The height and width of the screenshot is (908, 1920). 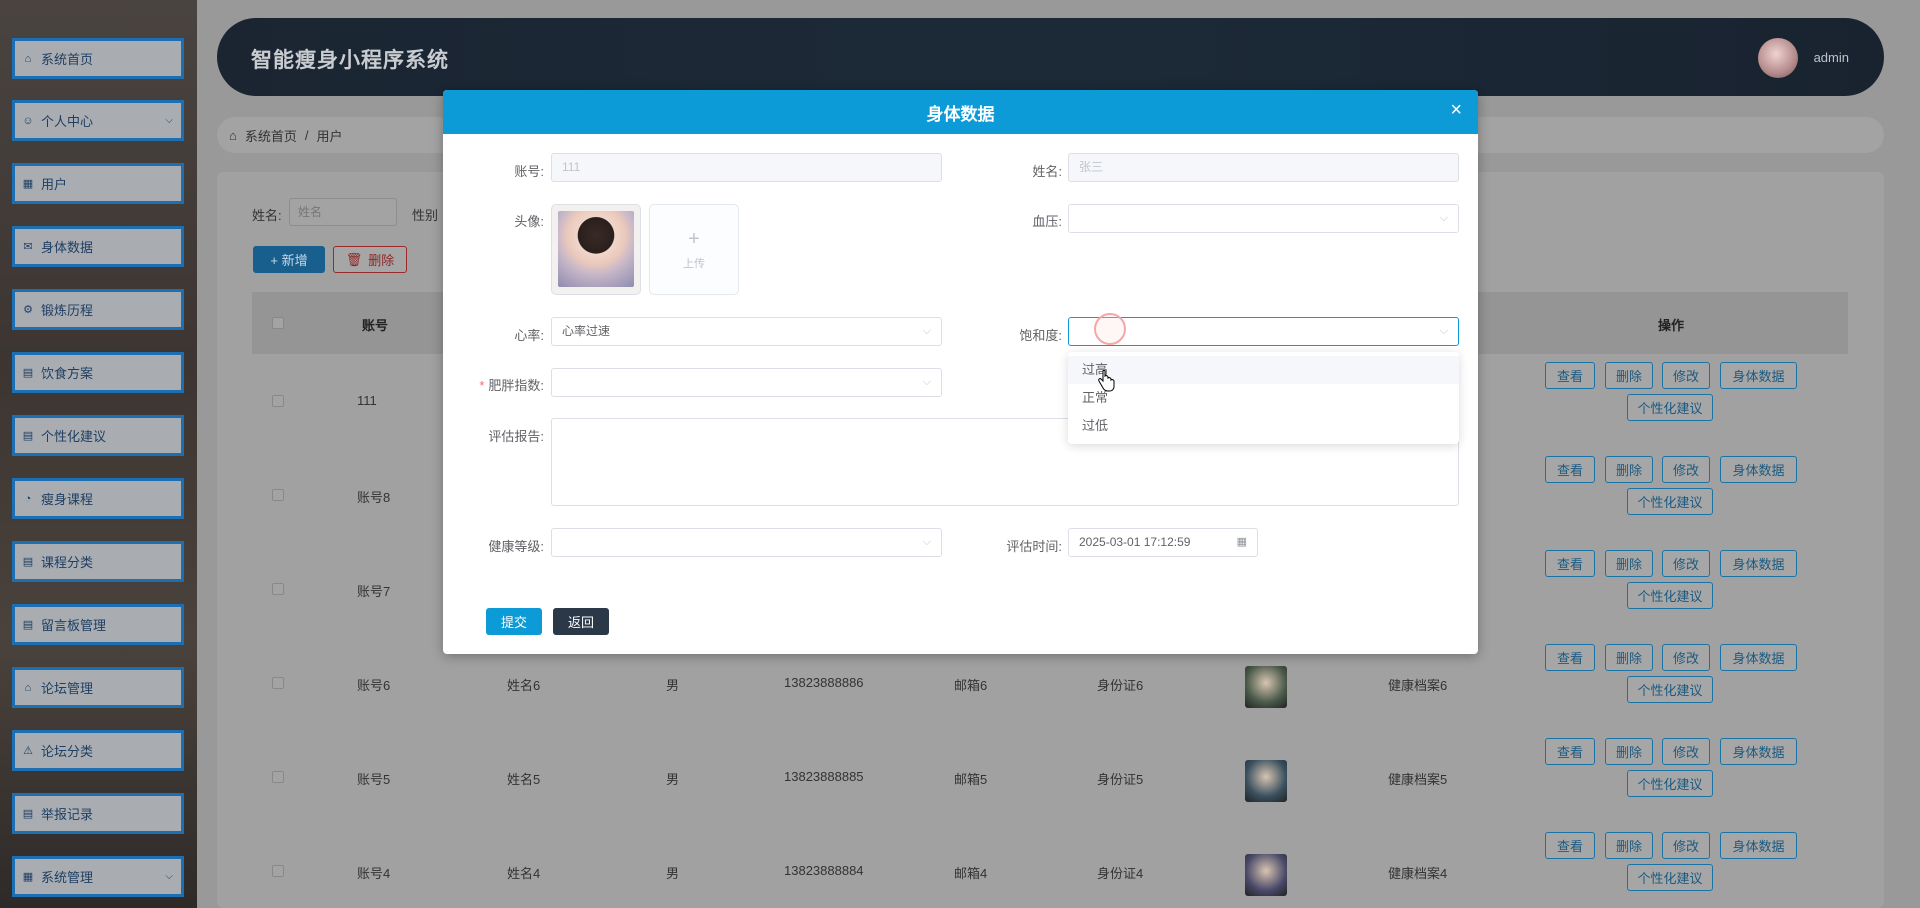 What do you see at coordinates (98, 813) in the screenshot?
I see `sidebar-item-12: ▤ 举报记录` at bounding box center [98, 813].